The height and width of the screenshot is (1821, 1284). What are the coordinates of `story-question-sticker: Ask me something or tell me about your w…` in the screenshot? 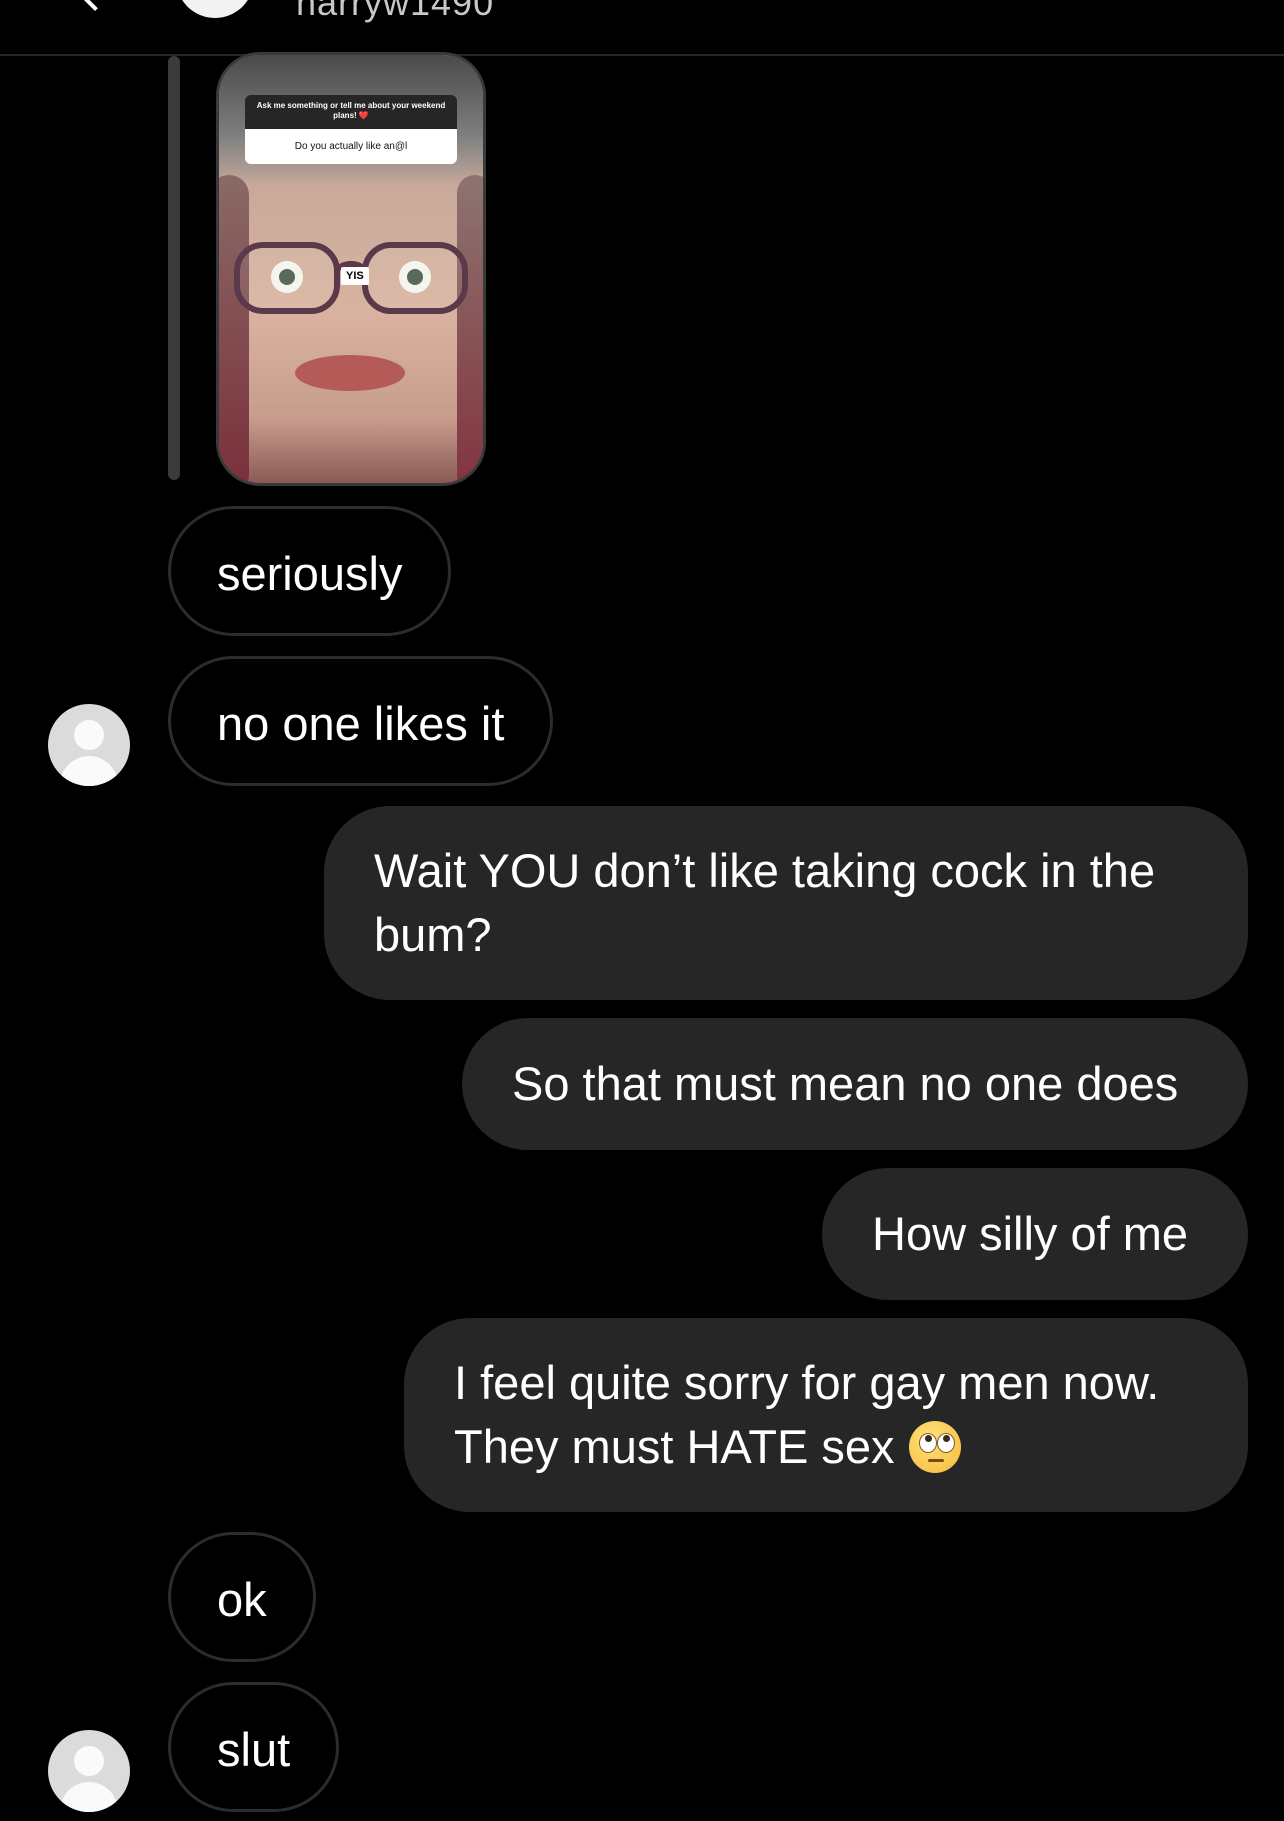 It's located at (351, 159).